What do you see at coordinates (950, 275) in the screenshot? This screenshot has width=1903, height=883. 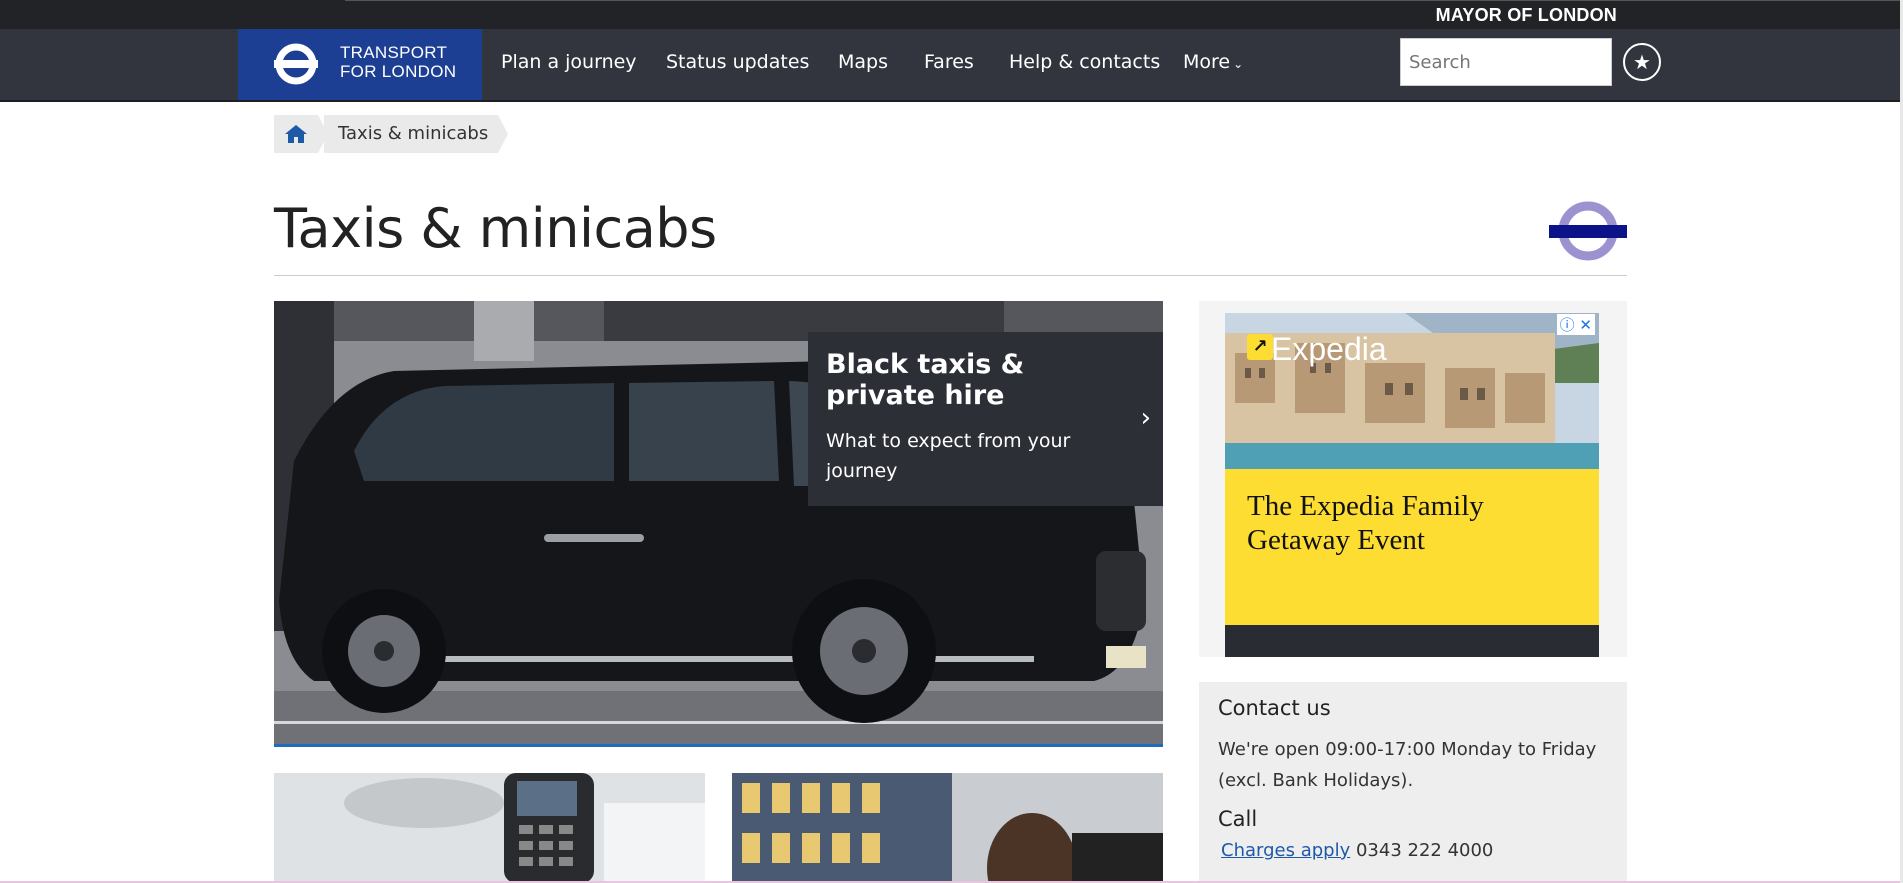 I see `title-divider` at bounding box center [950, 275].